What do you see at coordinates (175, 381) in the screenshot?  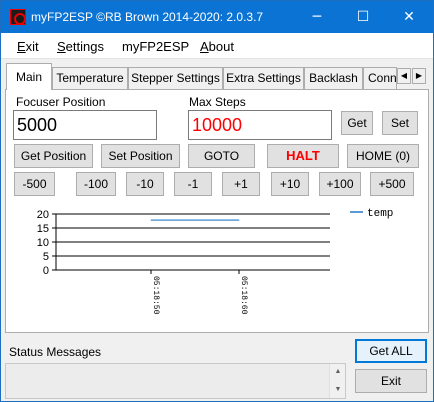 I see `status-messages-box` at bounding box center [175, 381].